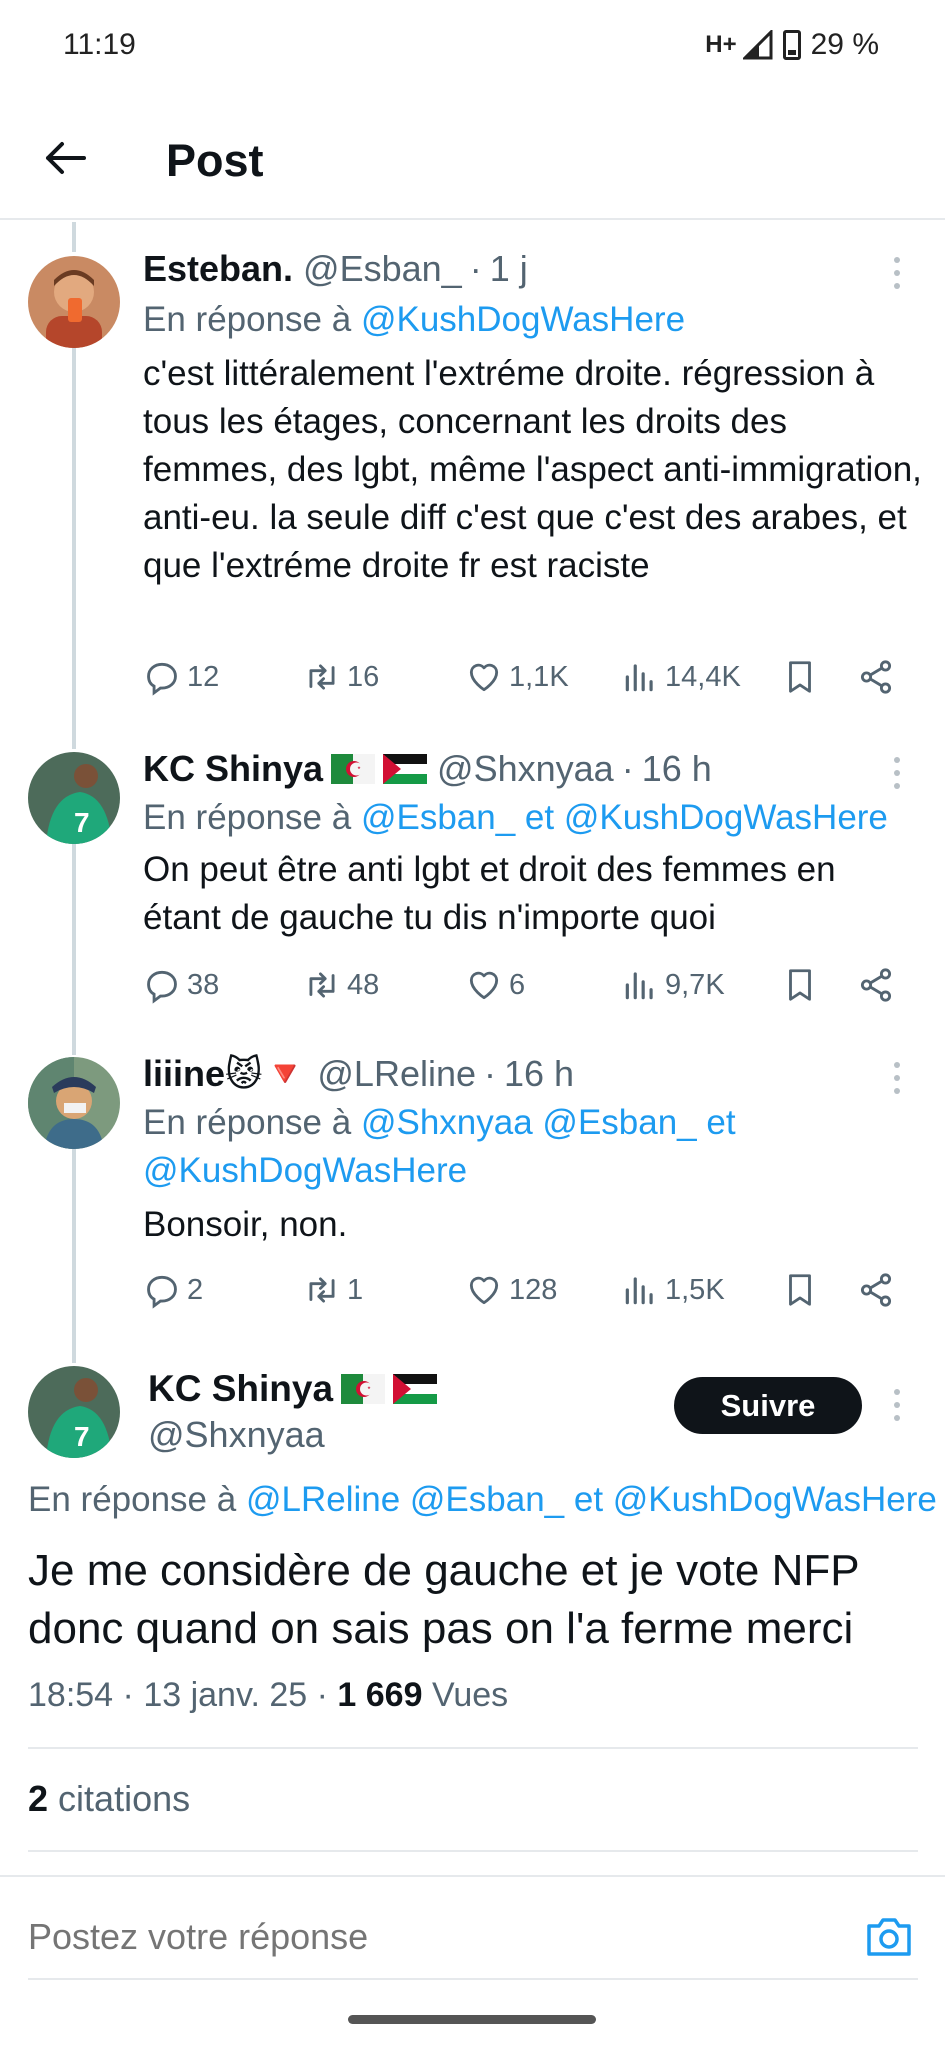 This screenshot has width=945, height=2048. I want to click on like-button: 6, so click(495, 985).